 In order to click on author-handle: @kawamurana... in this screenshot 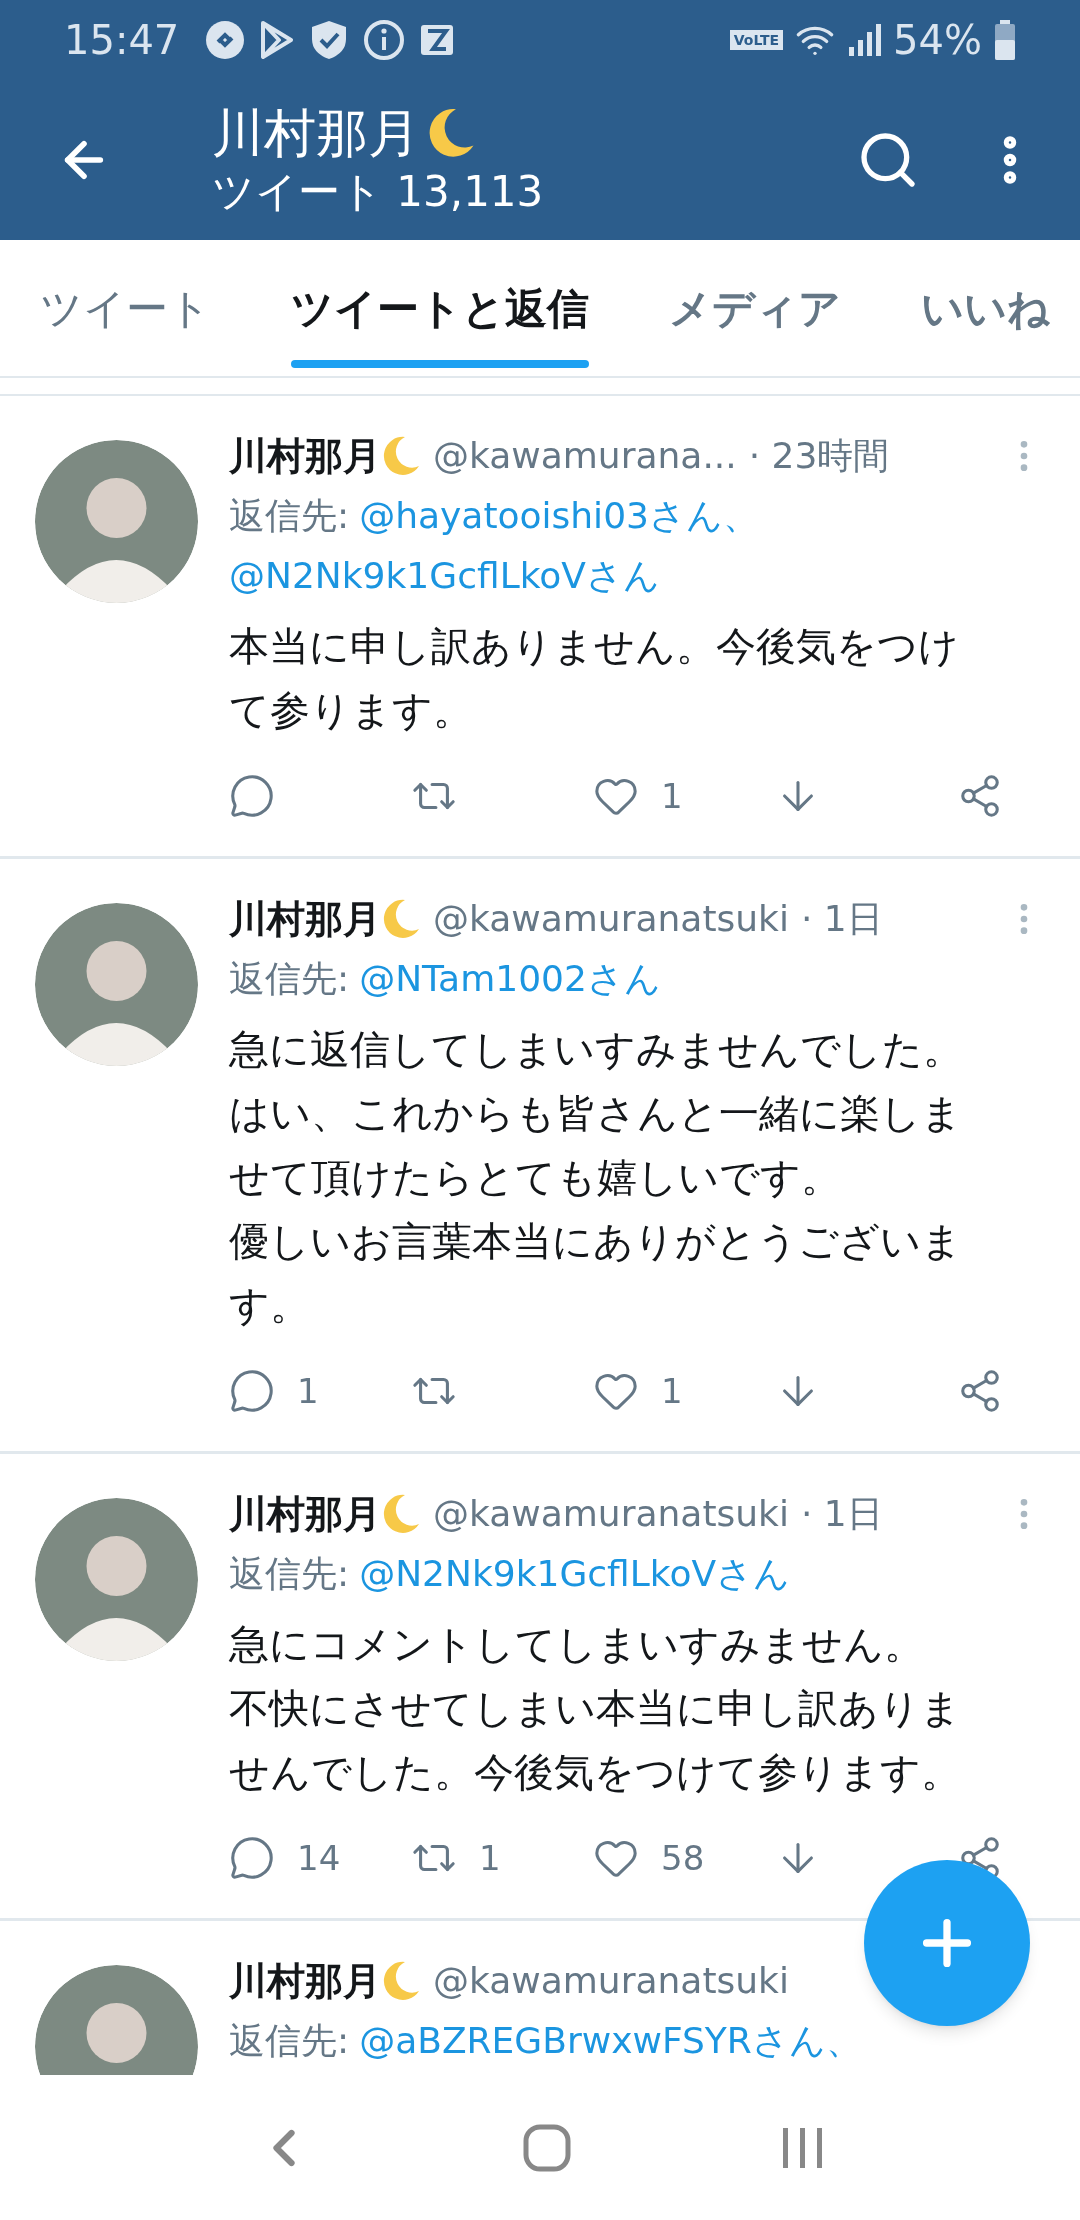, I will do `click(585, 456)`.